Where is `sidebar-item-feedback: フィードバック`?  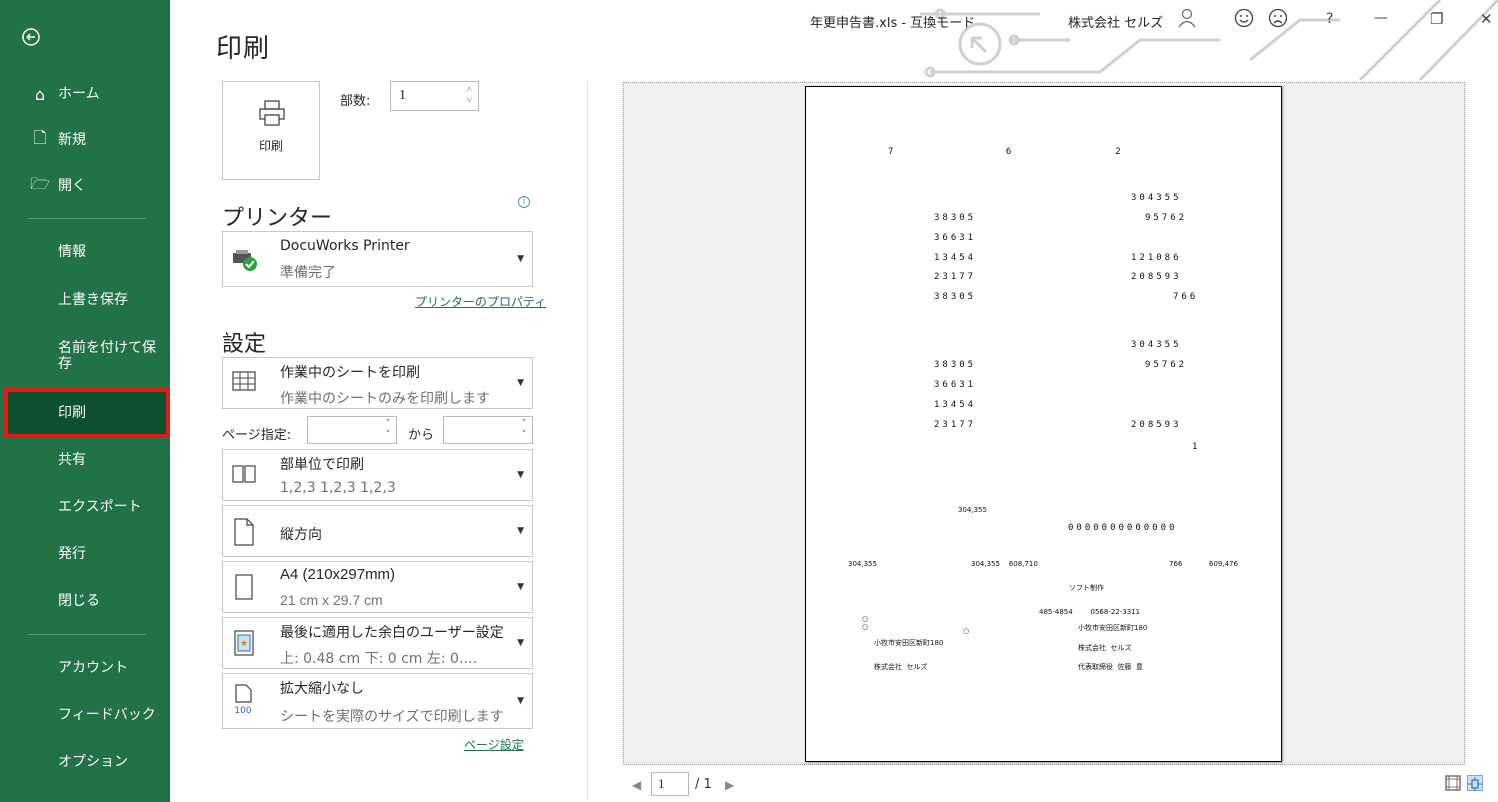 sidebar-item-feedback: フィードバック is located at coordinates (85, 715).